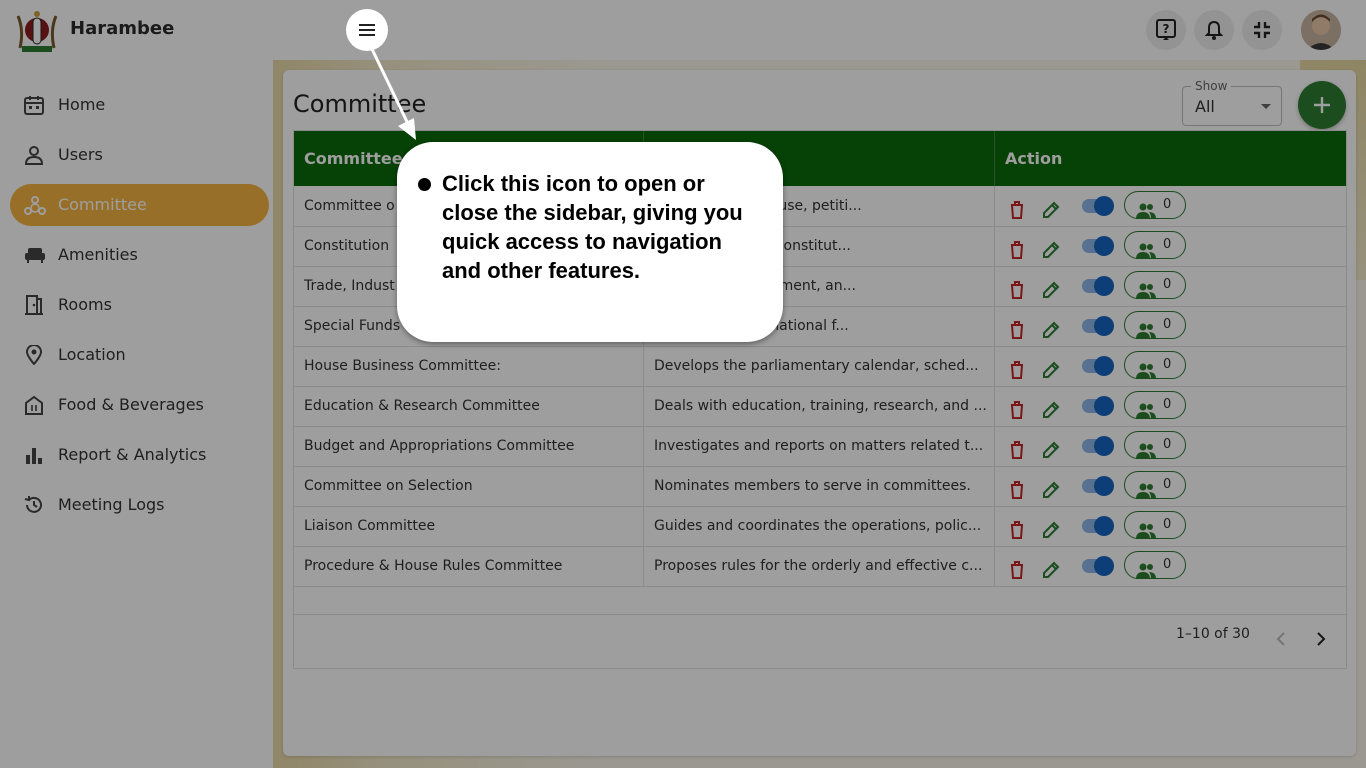 The width and height of the screenshot is (1366, 768). Describe the element at coordinates (424, 184) in the screenshot. I see `bullet-icon` at that location.